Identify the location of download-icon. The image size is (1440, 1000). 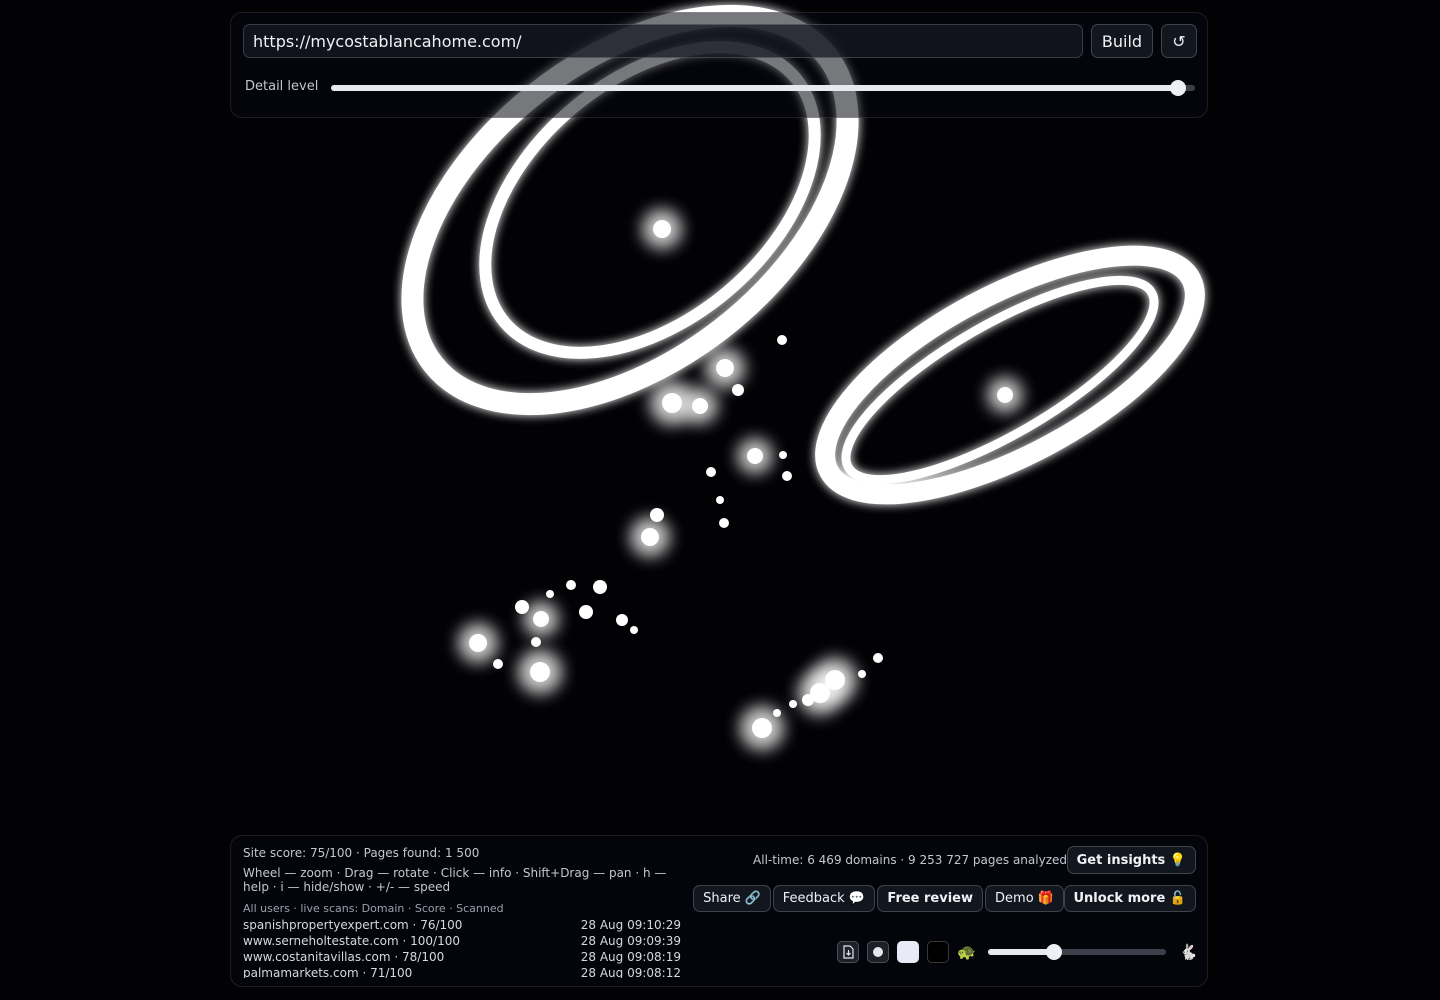
(848, 952).